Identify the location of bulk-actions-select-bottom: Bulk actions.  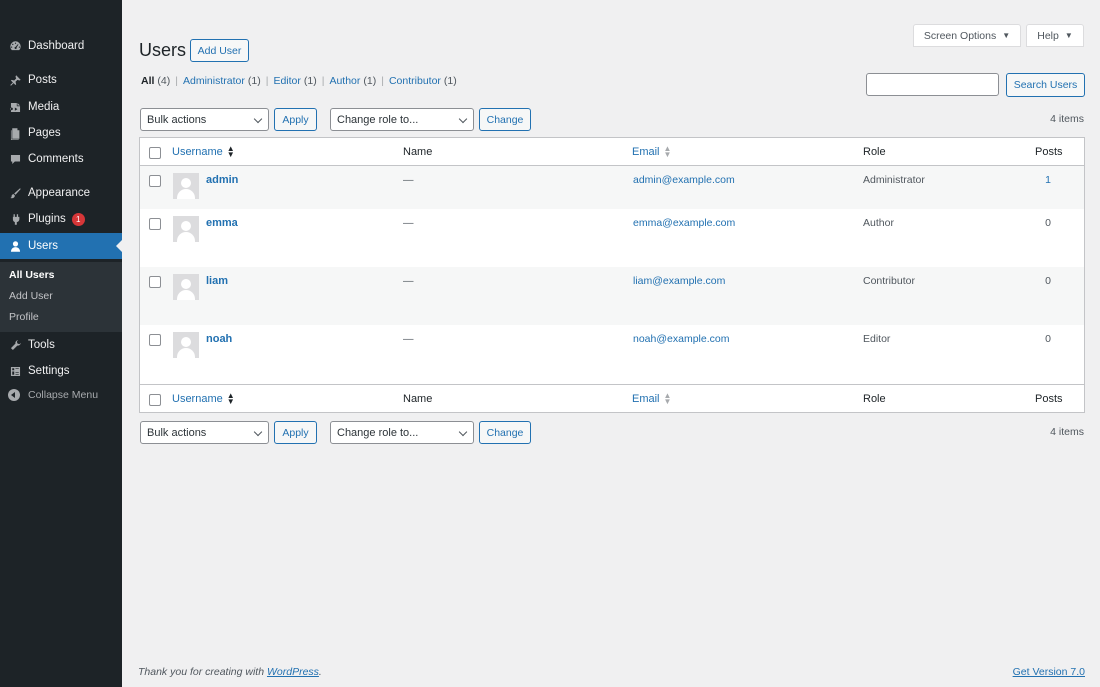
(204, 432).